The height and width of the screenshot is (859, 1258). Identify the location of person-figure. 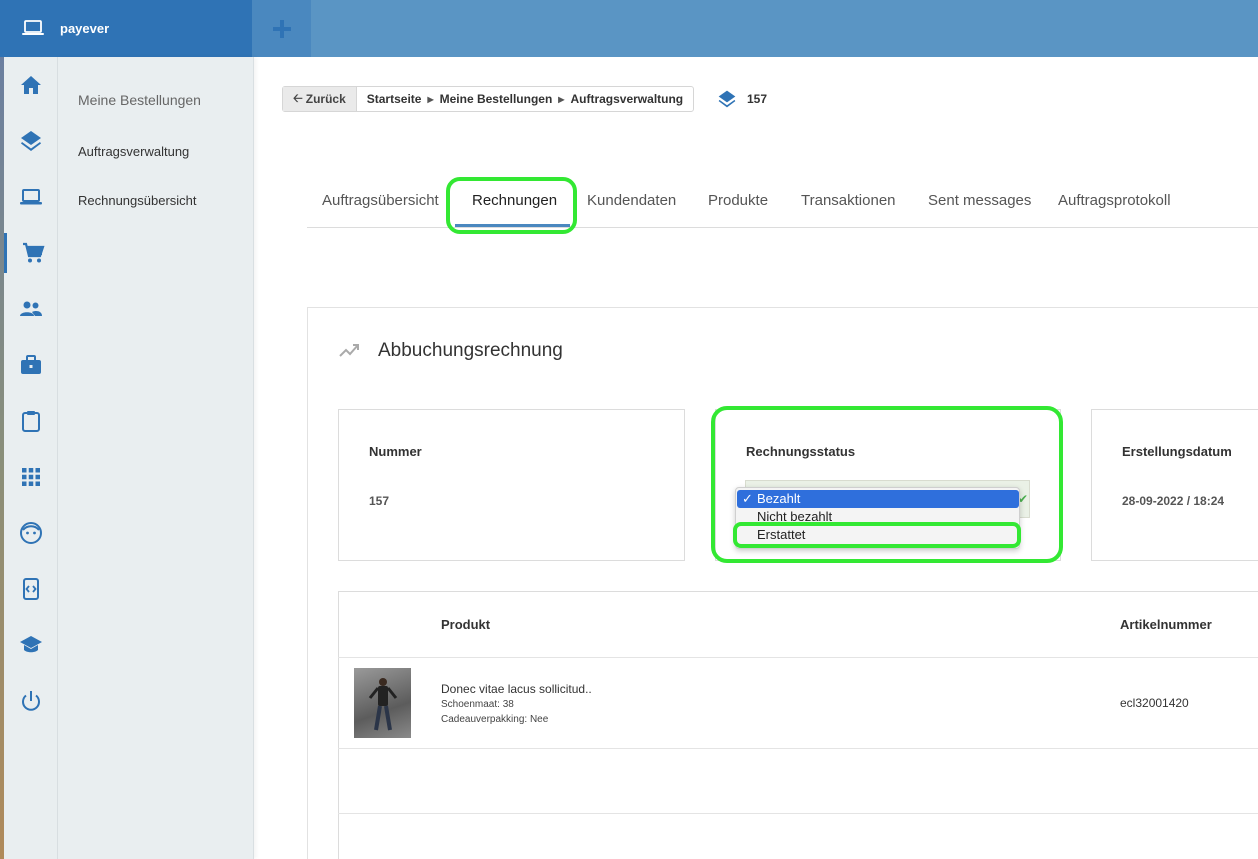
(383, 704).